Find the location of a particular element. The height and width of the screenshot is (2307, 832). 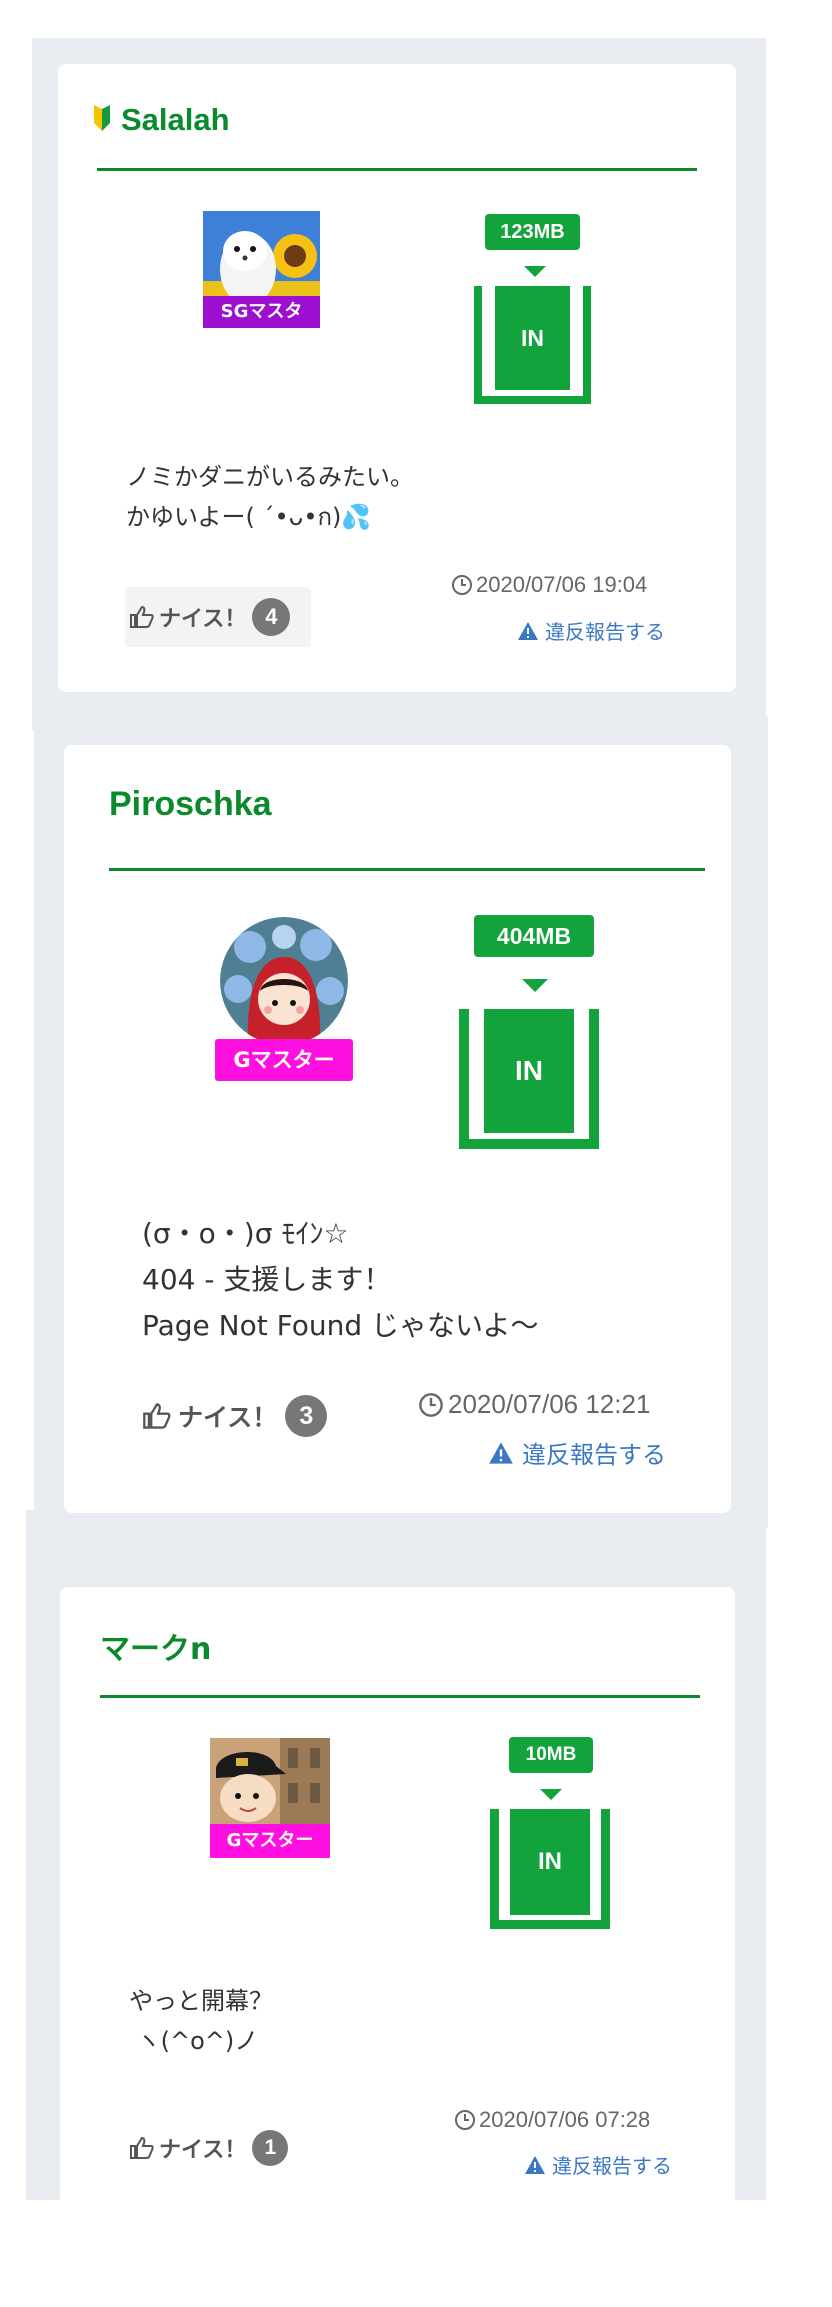

post-timestamp: 2020/07/06 19:04 is located at coordinates (549, 585).